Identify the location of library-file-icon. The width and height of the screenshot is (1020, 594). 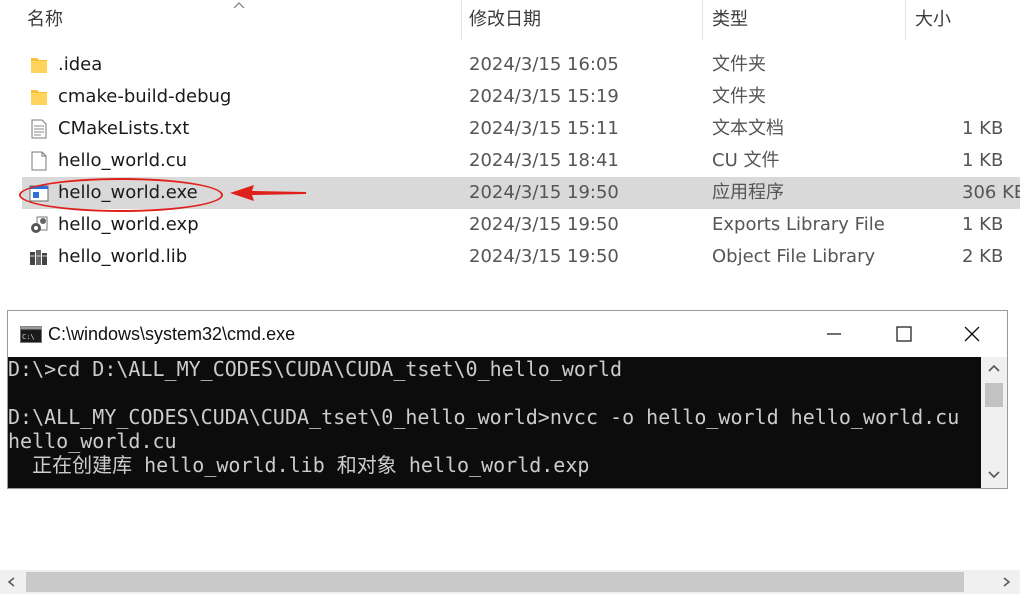
(38, 257).